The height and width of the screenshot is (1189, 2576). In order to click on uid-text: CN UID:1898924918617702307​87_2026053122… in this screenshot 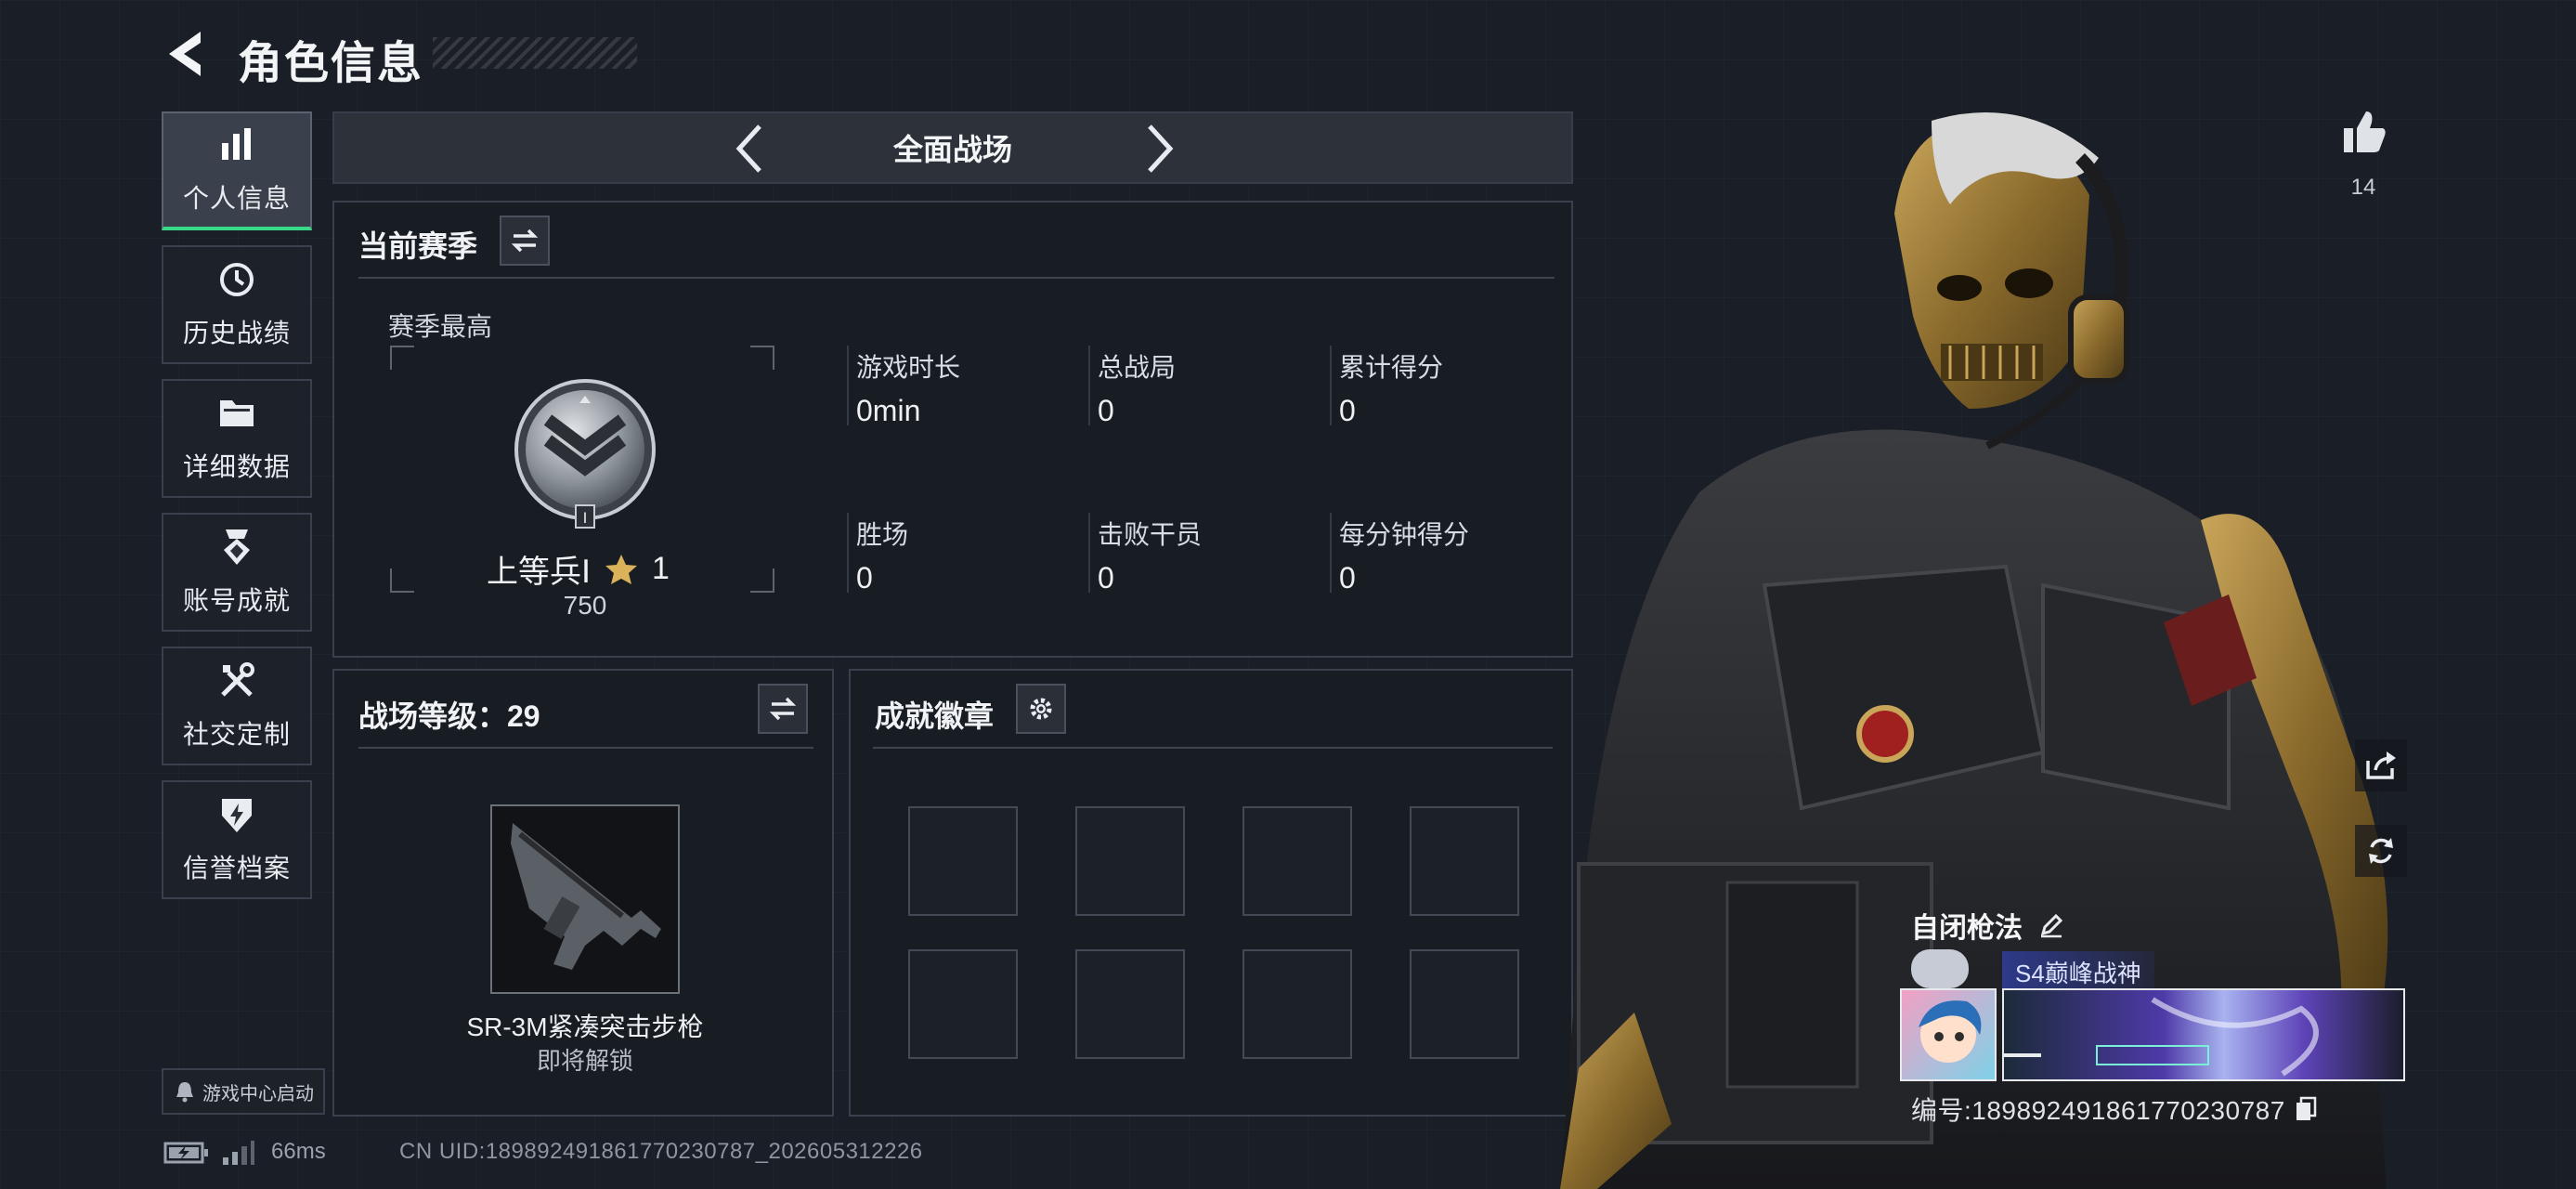, I will do `click(661, 1151)`.